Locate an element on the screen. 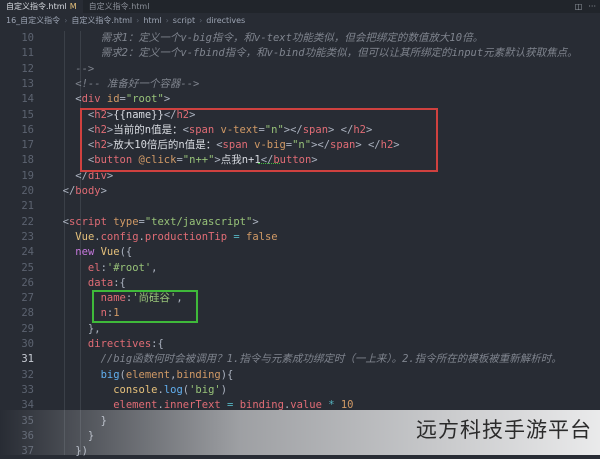 The height and width of the screenshot is (459, 600). code-line: 29 }, is located at coordinates (300, 329).